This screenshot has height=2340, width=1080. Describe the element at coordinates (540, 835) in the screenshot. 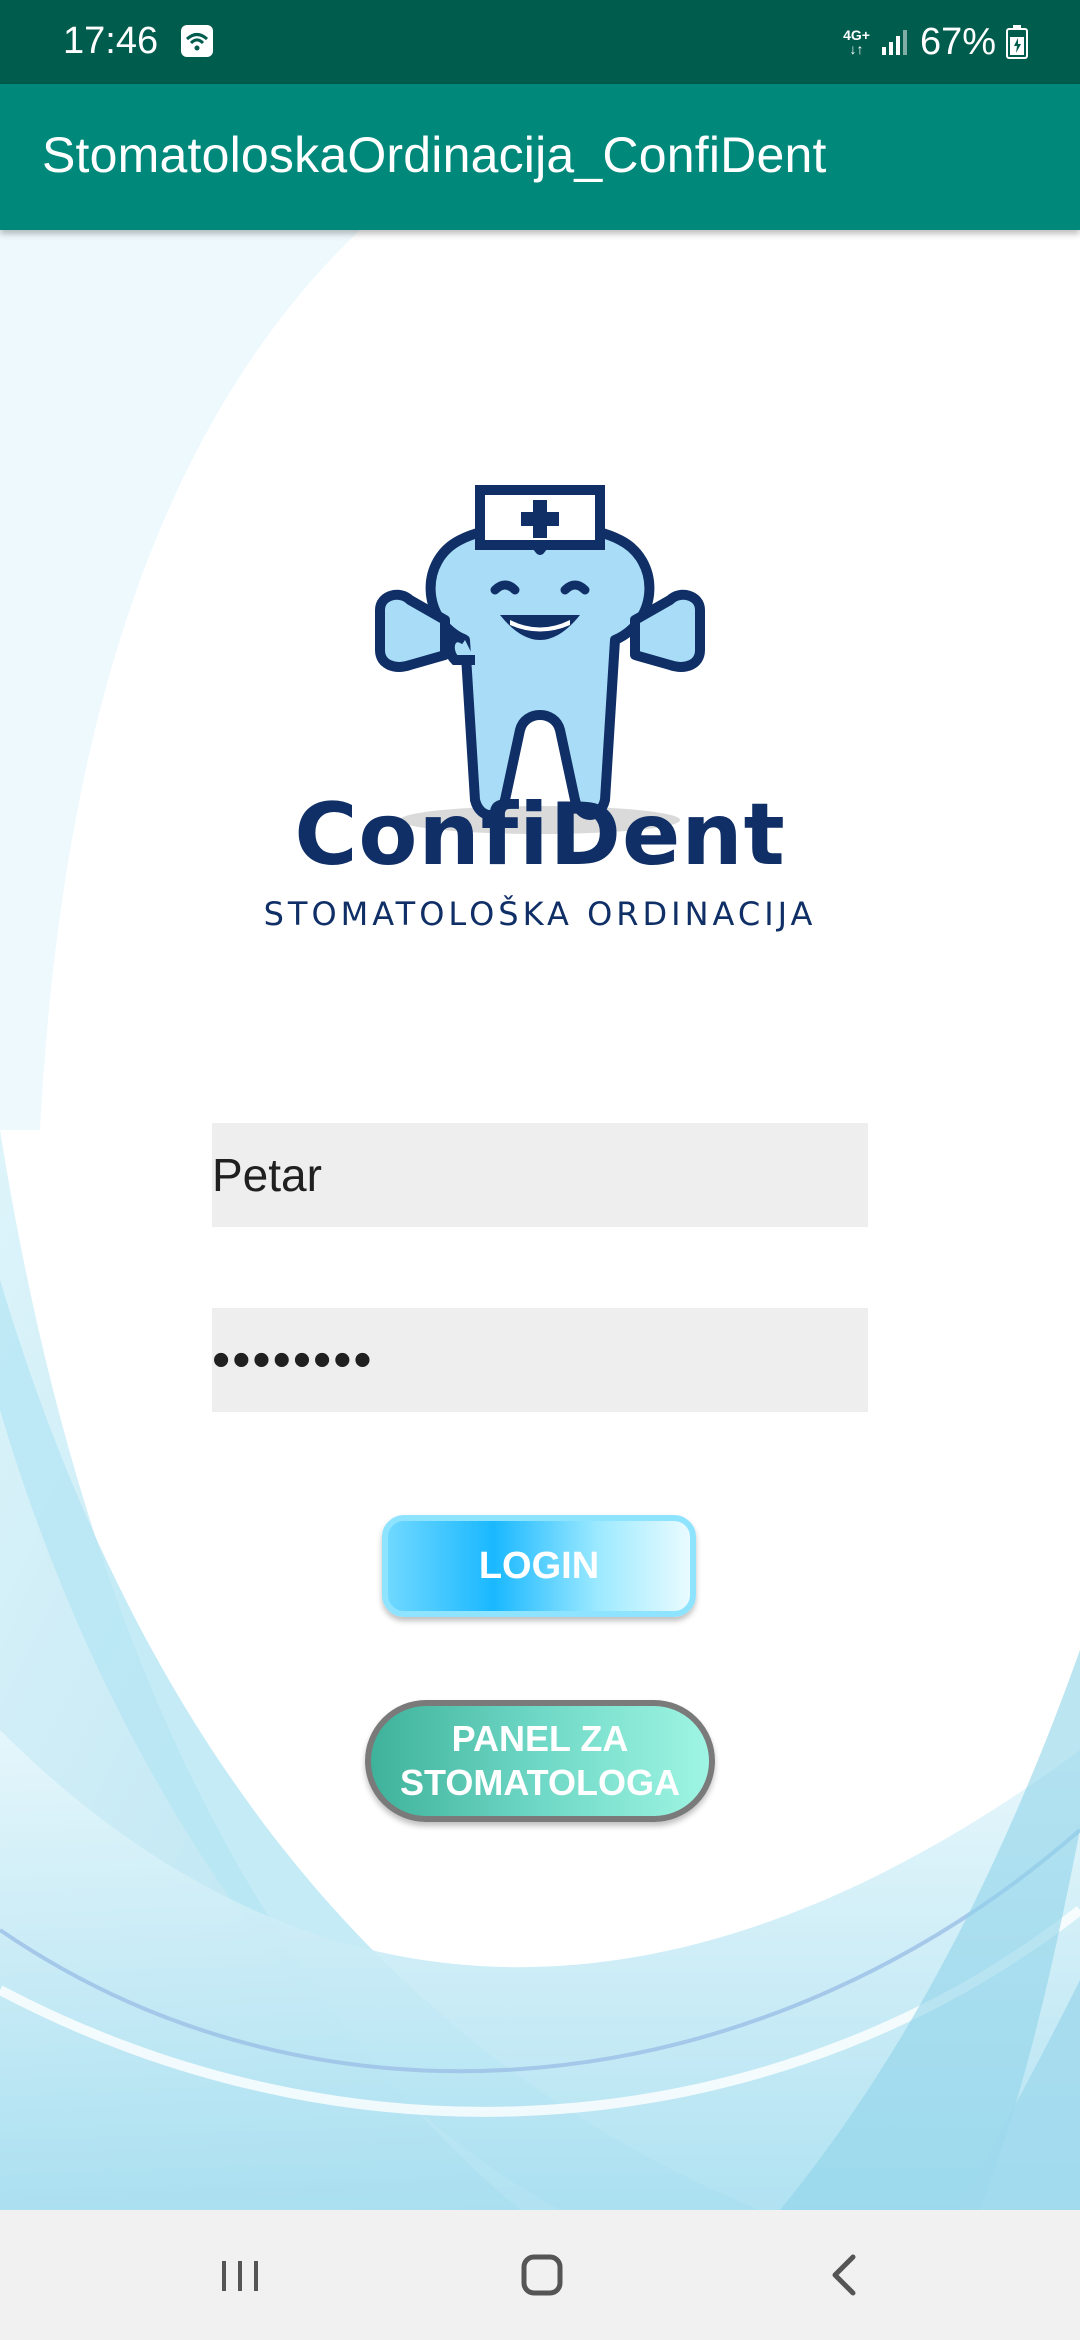

I see `brand-name: ConfiDent` at that location.